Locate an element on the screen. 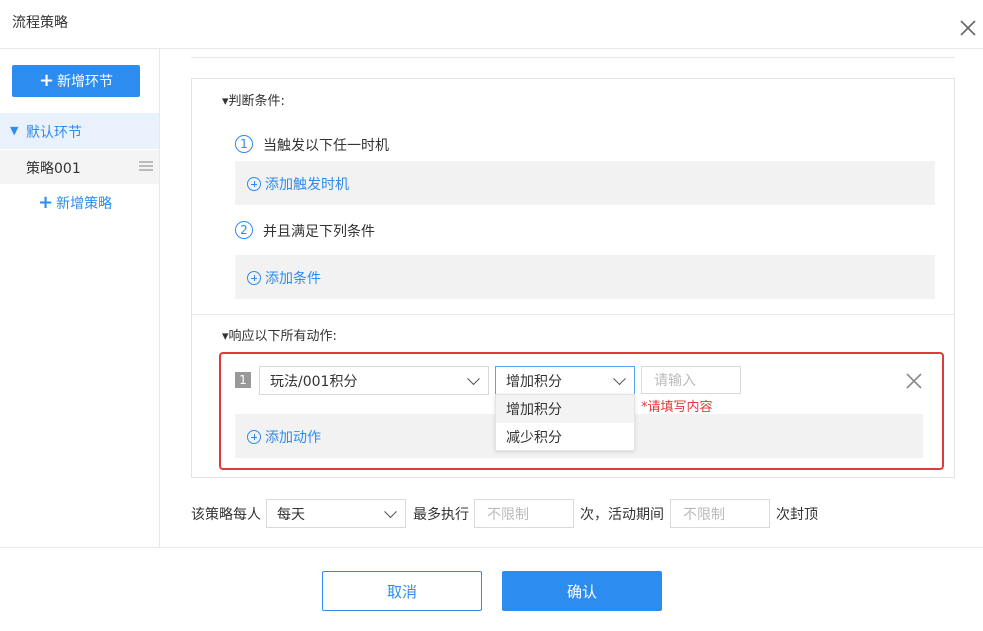 This screenshot has width=983, height=631. period-select: 每天 is located at coordinates (336, 513).